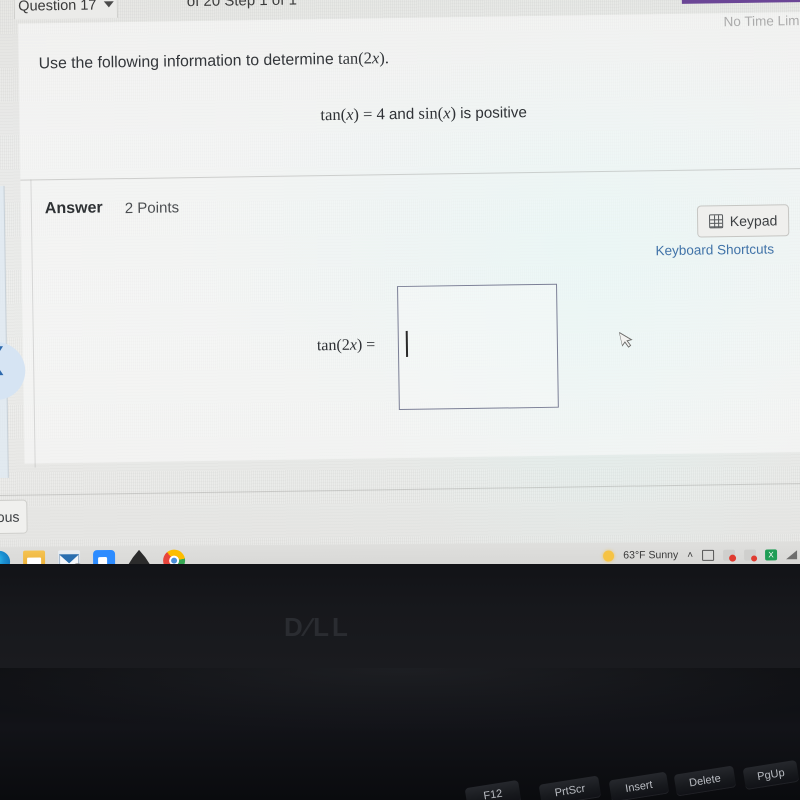 The height and width of the screenshot is (800, 800). What do you see at coordinates (400, 779) in the screenshot?
I see `keyboard-function-row: F12 PrtScr Insert Delete PgUp` at bounding box center [400, 779].